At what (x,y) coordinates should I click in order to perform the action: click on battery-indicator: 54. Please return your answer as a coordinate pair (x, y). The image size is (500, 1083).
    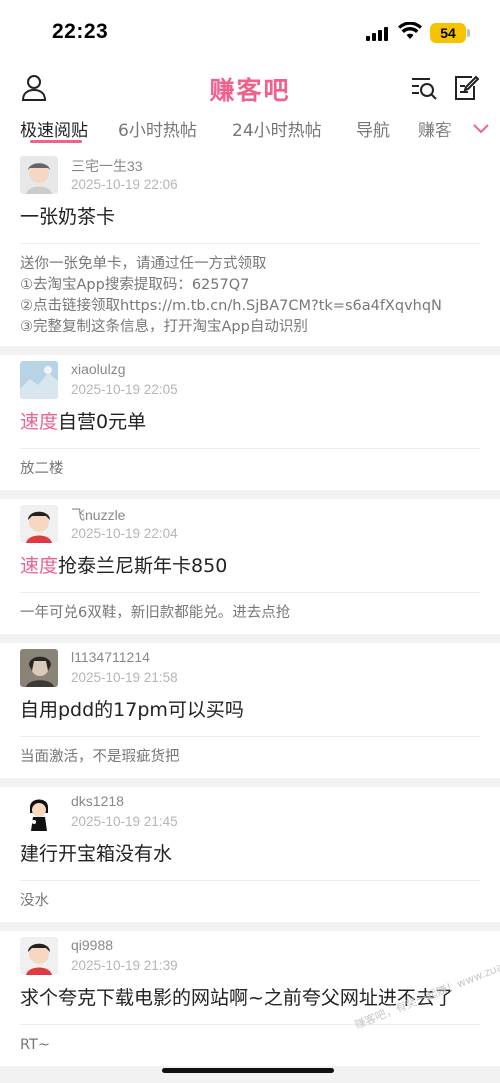
    Looking at the image, I should click on (448, 33).